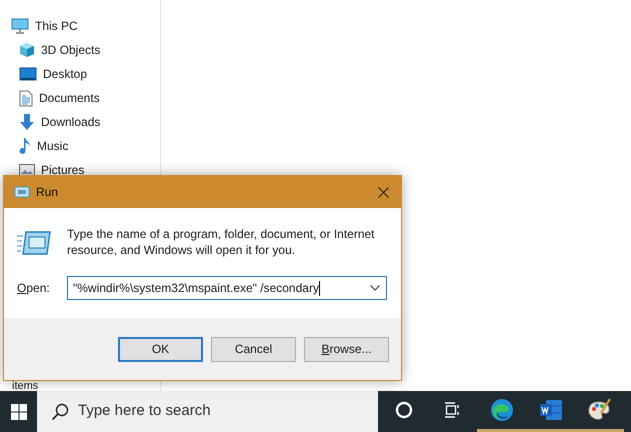 The image size is (631, 432). I want to click on nav-item: Downloads, so click(80, 122).